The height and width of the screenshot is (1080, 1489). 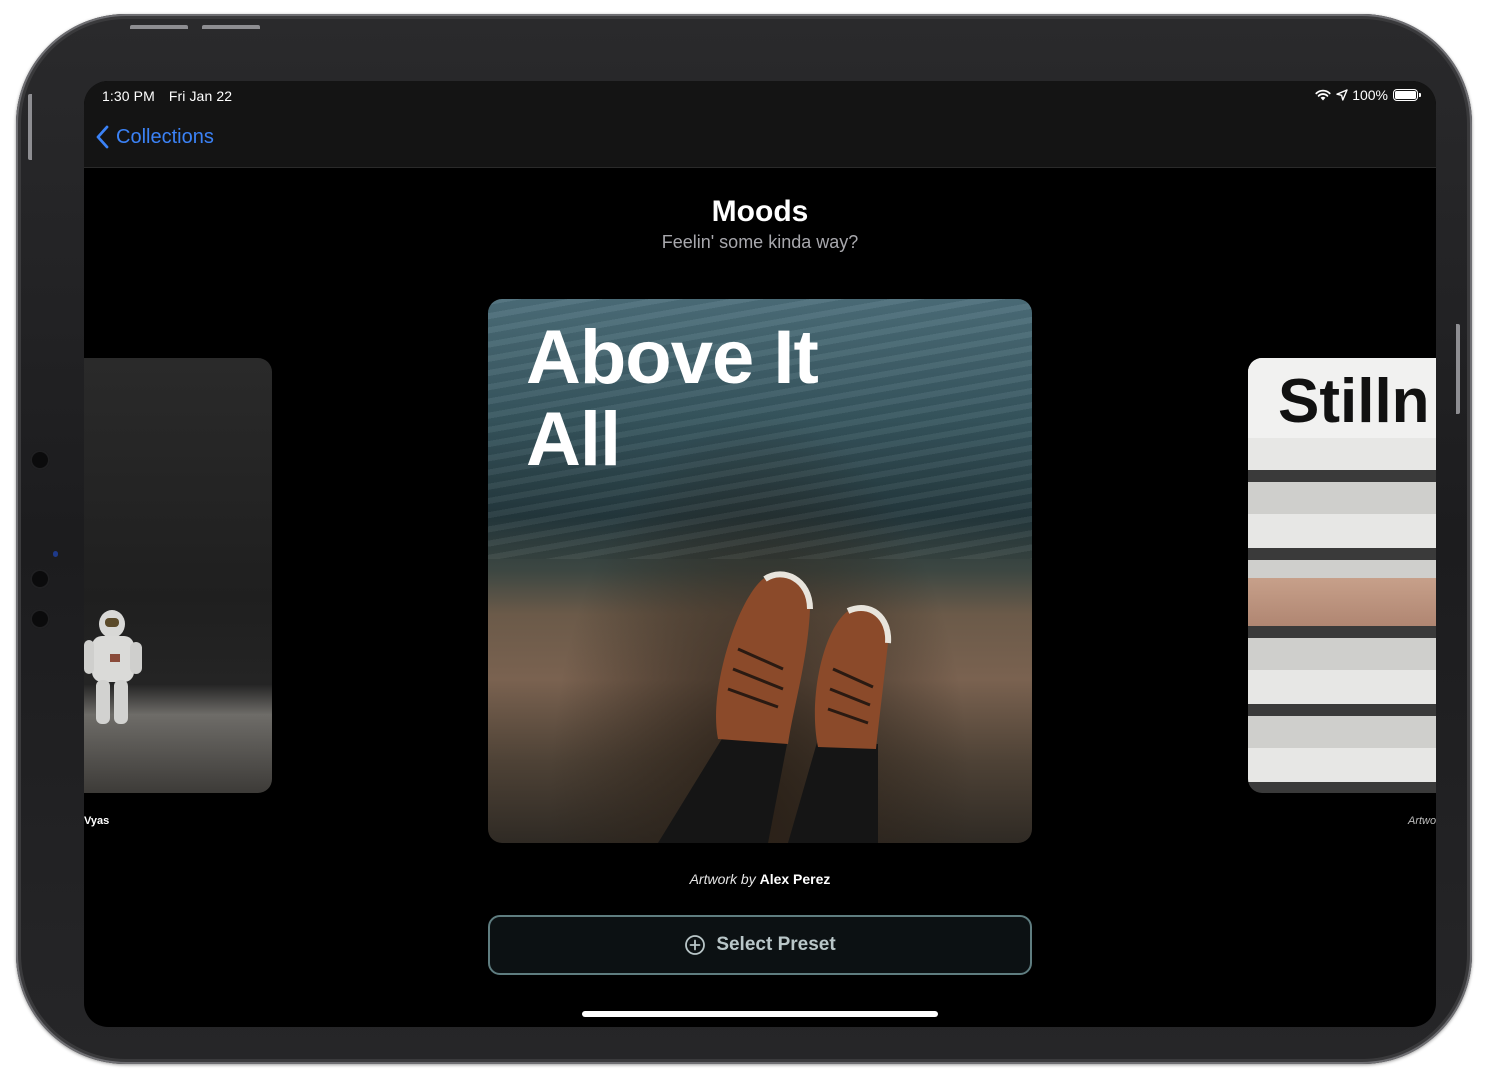 I want to click on card-title: Above It All, so click(x=672, y=398).